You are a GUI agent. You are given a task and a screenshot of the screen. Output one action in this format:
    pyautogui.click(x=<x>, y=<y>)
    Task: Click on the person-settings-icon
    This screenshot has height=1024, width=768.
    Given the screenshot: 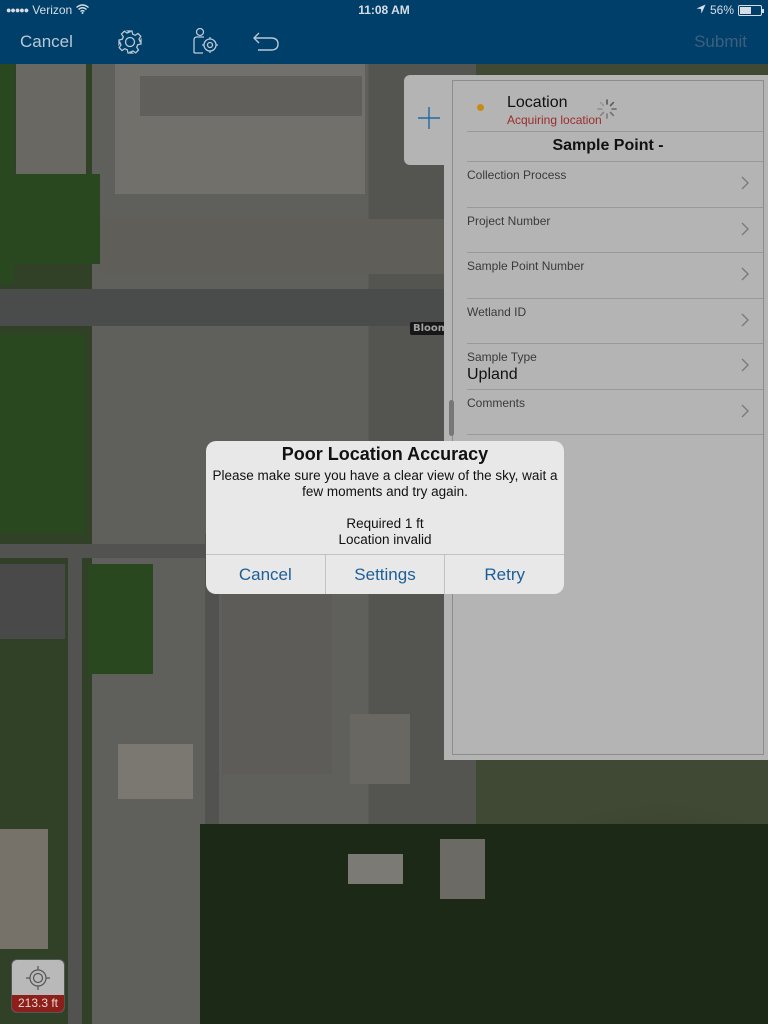 What is the action you would take?
    pyautogui.click(x=206, y=43)
    